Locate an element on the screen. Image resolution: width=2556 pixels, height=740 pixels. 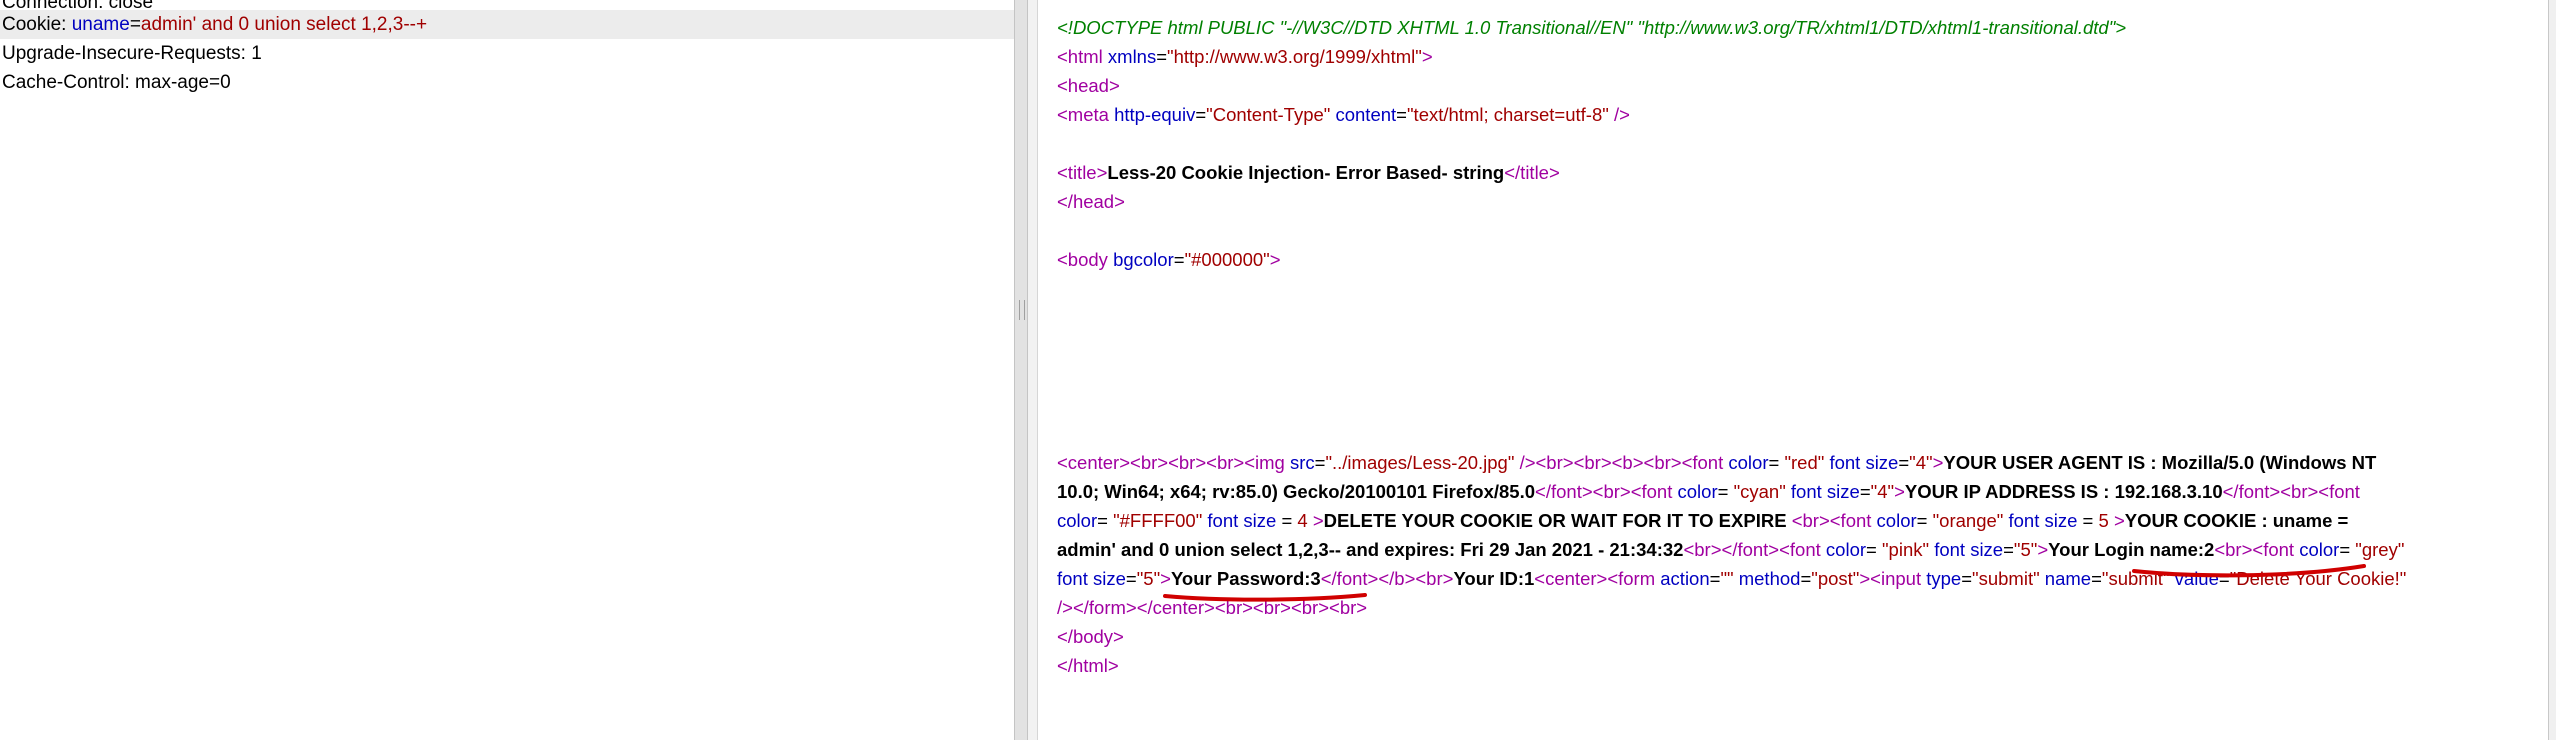
code-val-token: "pink" is located at coordinates (1905, 549).